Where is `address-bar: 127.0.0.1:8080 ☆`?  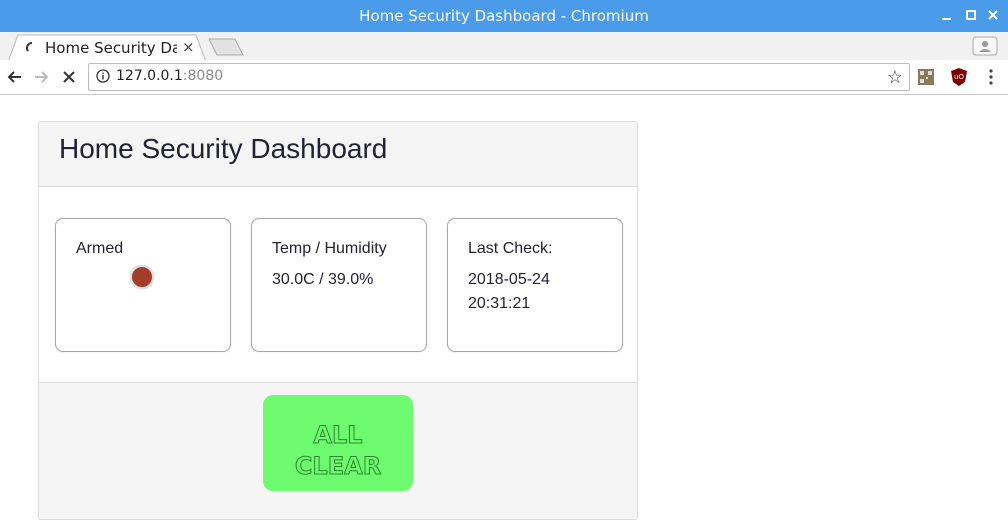 address-bar: 127.0.0.1:8080 ☆ is located at coordinates (499, 77).